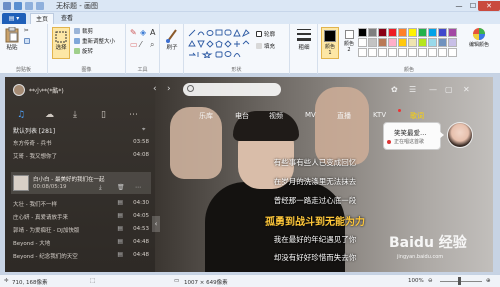  What do you see at coordinates (83, 31) in the screenshot?
I see `crop-button: 裁剪` at bounding box center [83, 31].